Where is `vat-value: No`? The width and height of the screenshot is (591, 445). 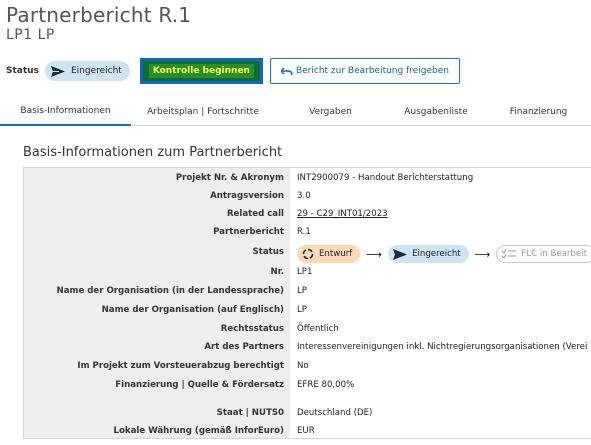
vat-value: No is located at coordinates (303, 366).